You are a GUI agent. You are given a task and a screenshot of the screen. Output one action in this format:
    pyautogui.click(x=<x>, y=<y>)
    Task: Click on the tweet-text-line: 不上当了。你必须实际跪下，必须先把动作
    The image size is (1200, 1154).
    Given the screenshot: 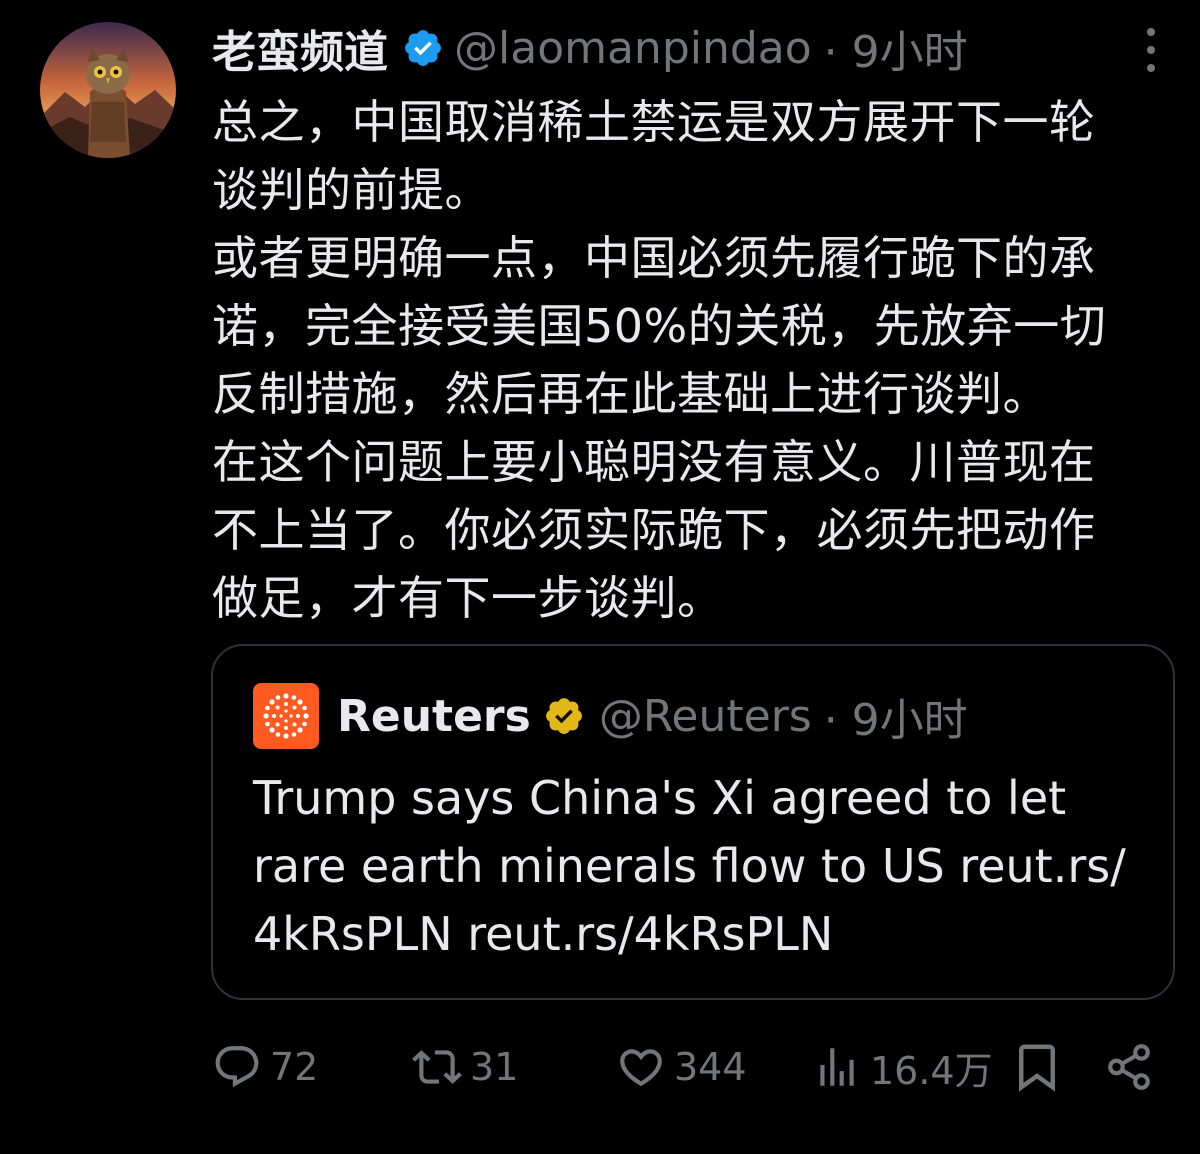 What is the action you would take?
    pyautogui.click(x=654, y=530)
    